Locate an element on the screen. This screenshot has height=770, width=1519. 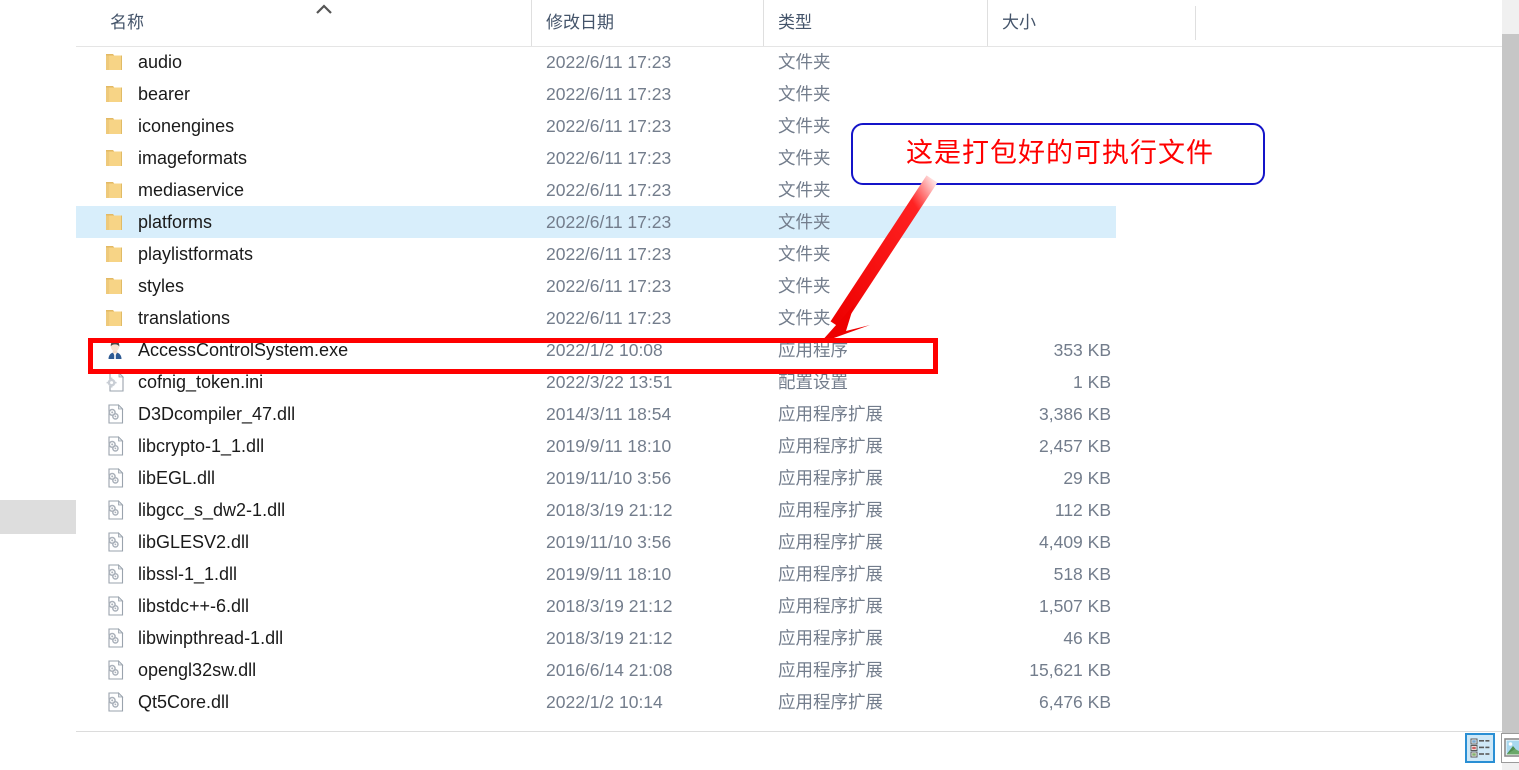
file-name-cell: libcrypto-1_1.dll is located at coordinates (201, 446).